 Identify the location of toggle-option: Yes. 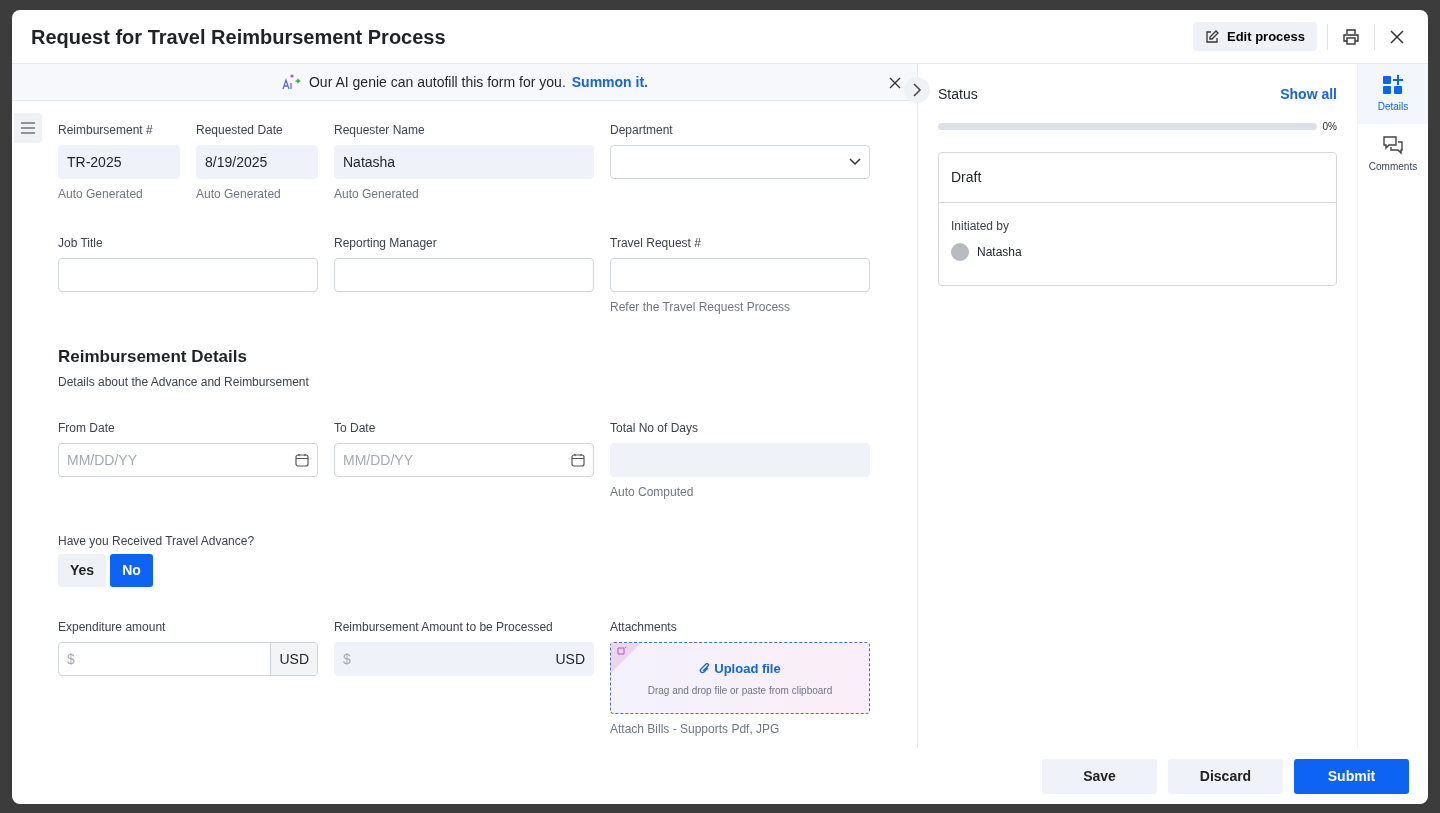
(82, 571).